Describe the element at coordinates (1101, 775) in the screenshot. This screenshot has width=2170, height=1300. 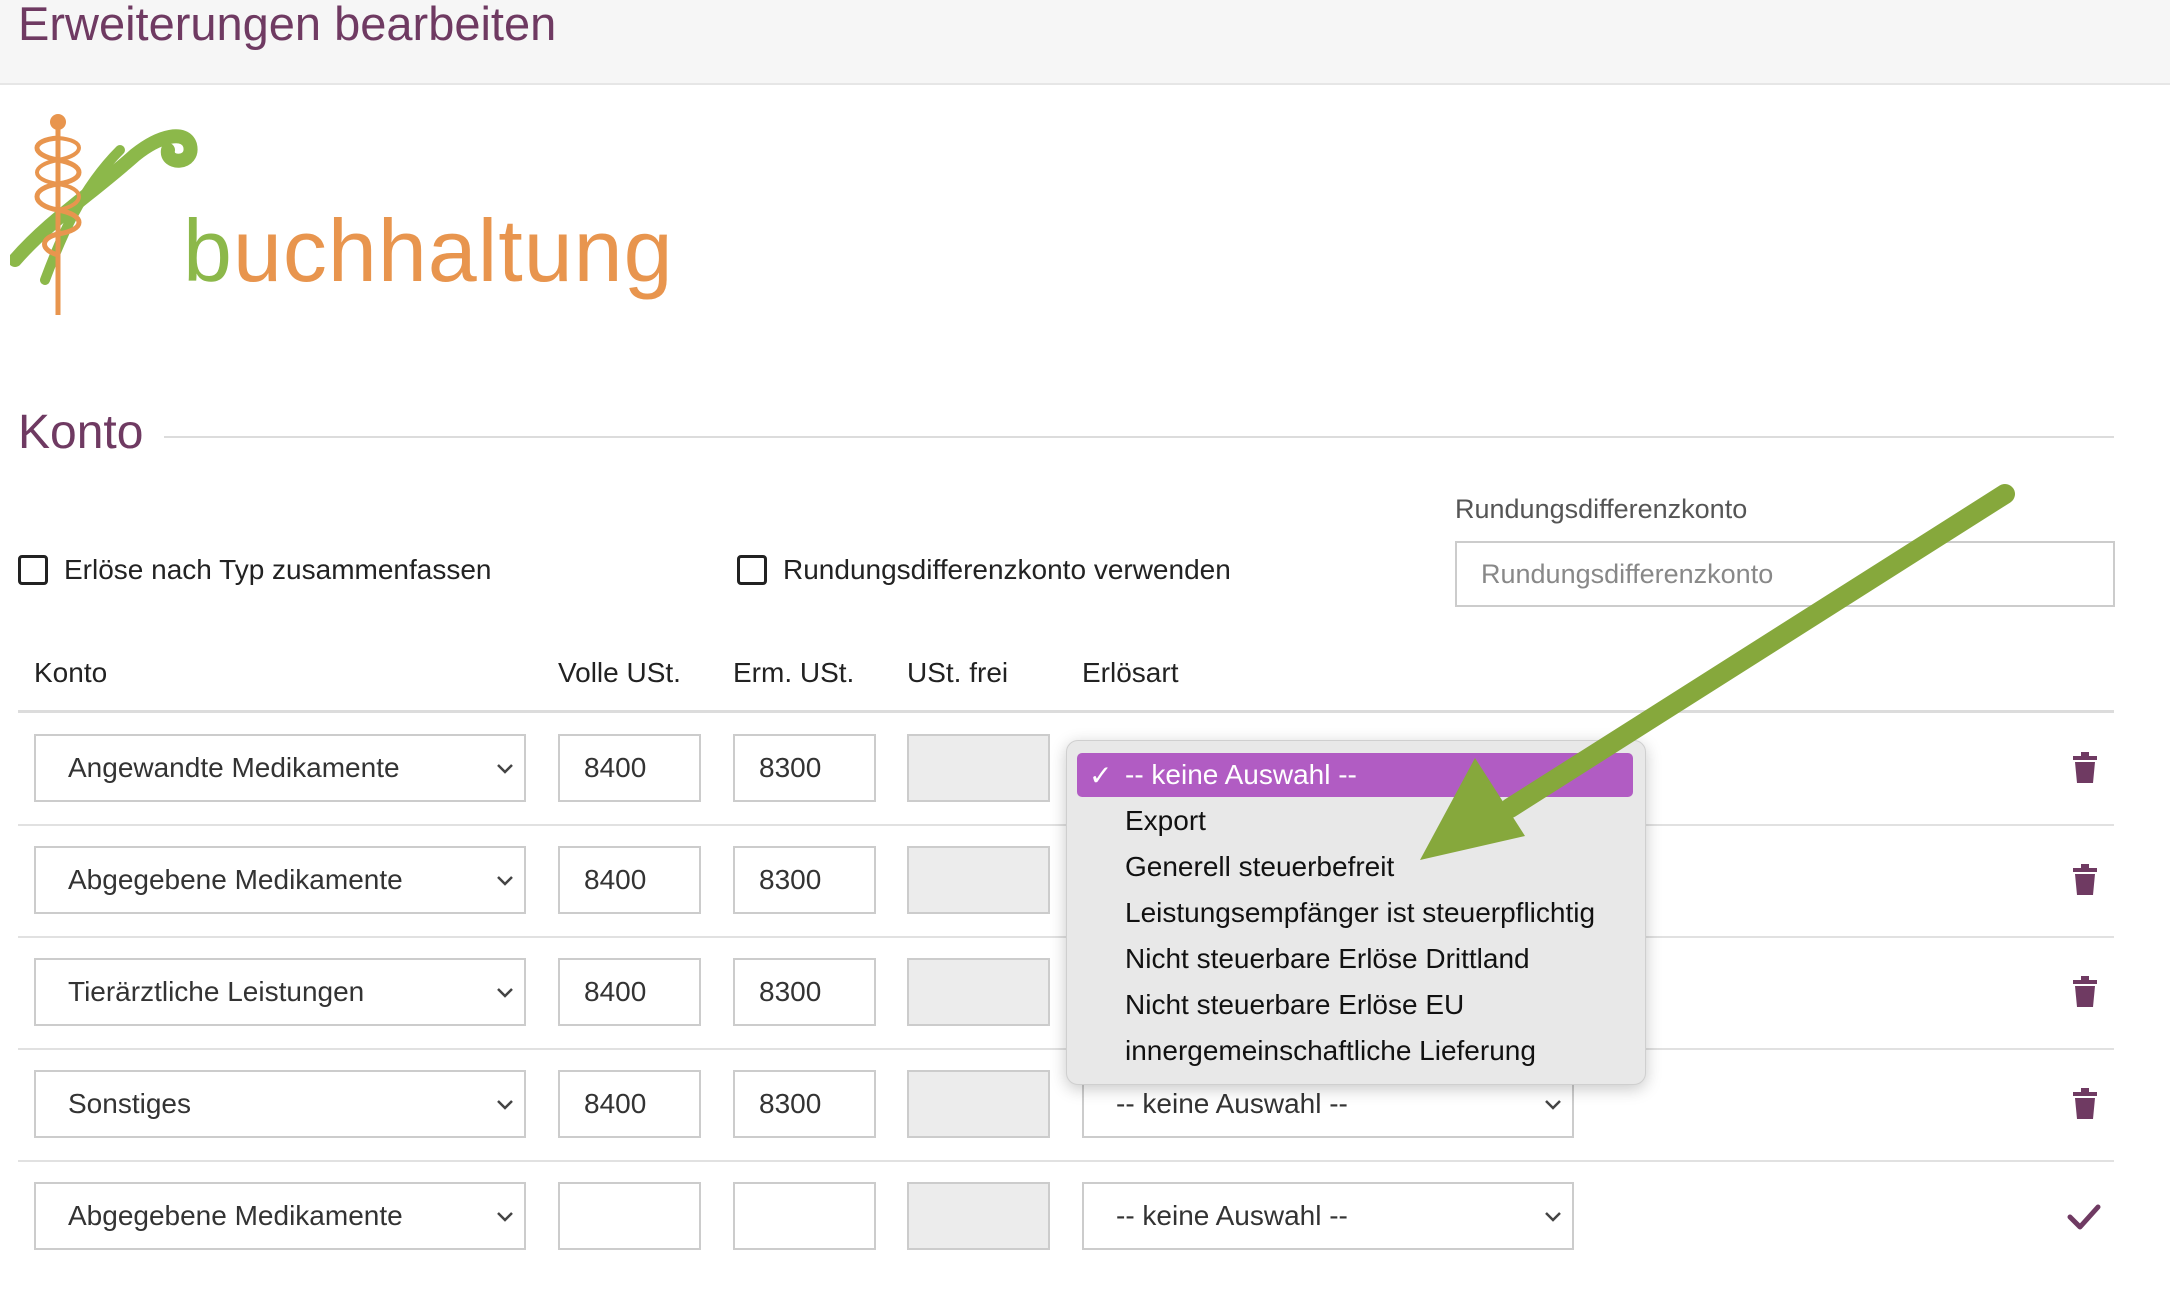
I see `checkmark-icon: ✓` at that location.